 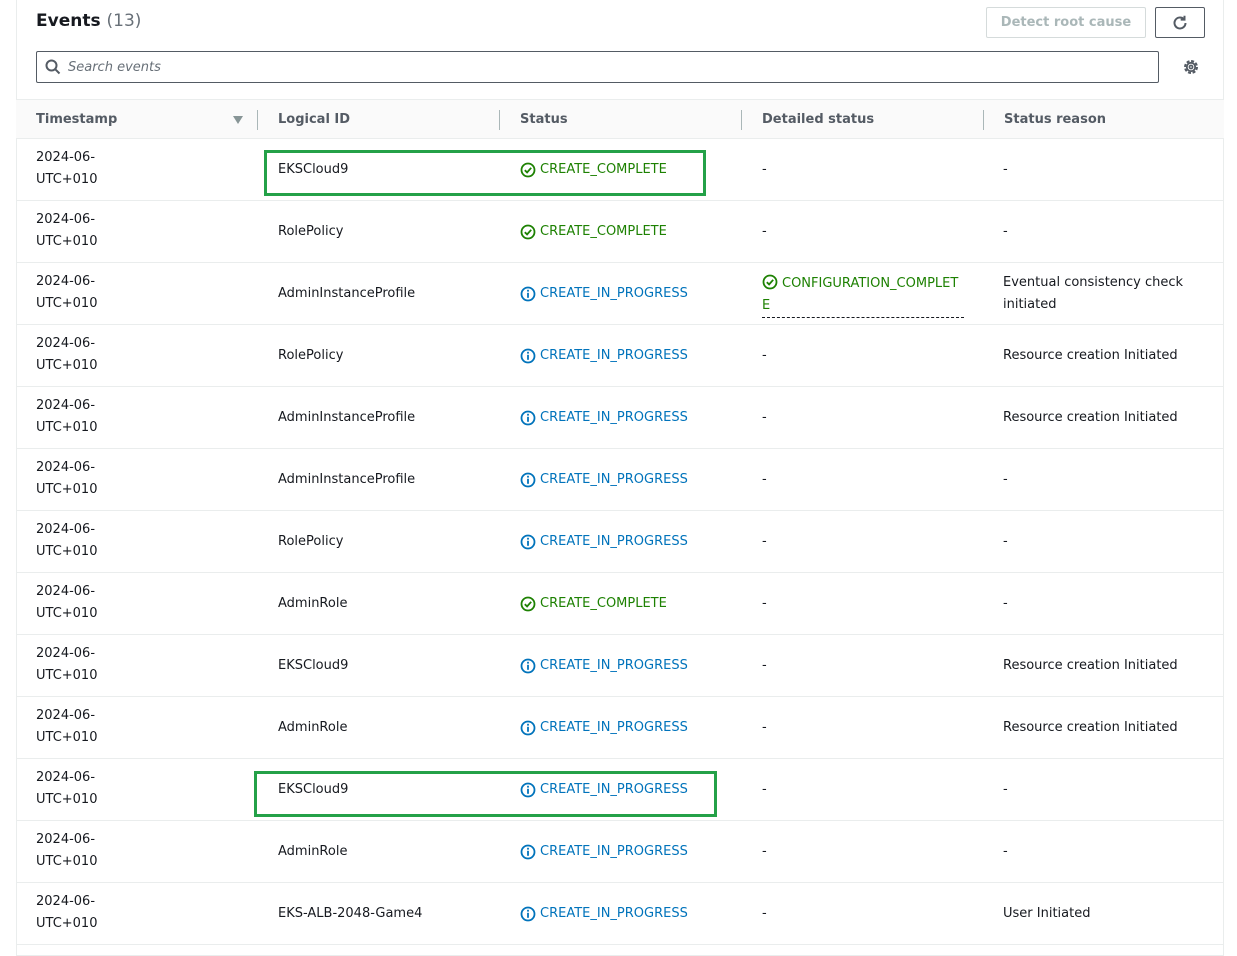 I want to click on gear-icon, so click(x=1191, y=67).